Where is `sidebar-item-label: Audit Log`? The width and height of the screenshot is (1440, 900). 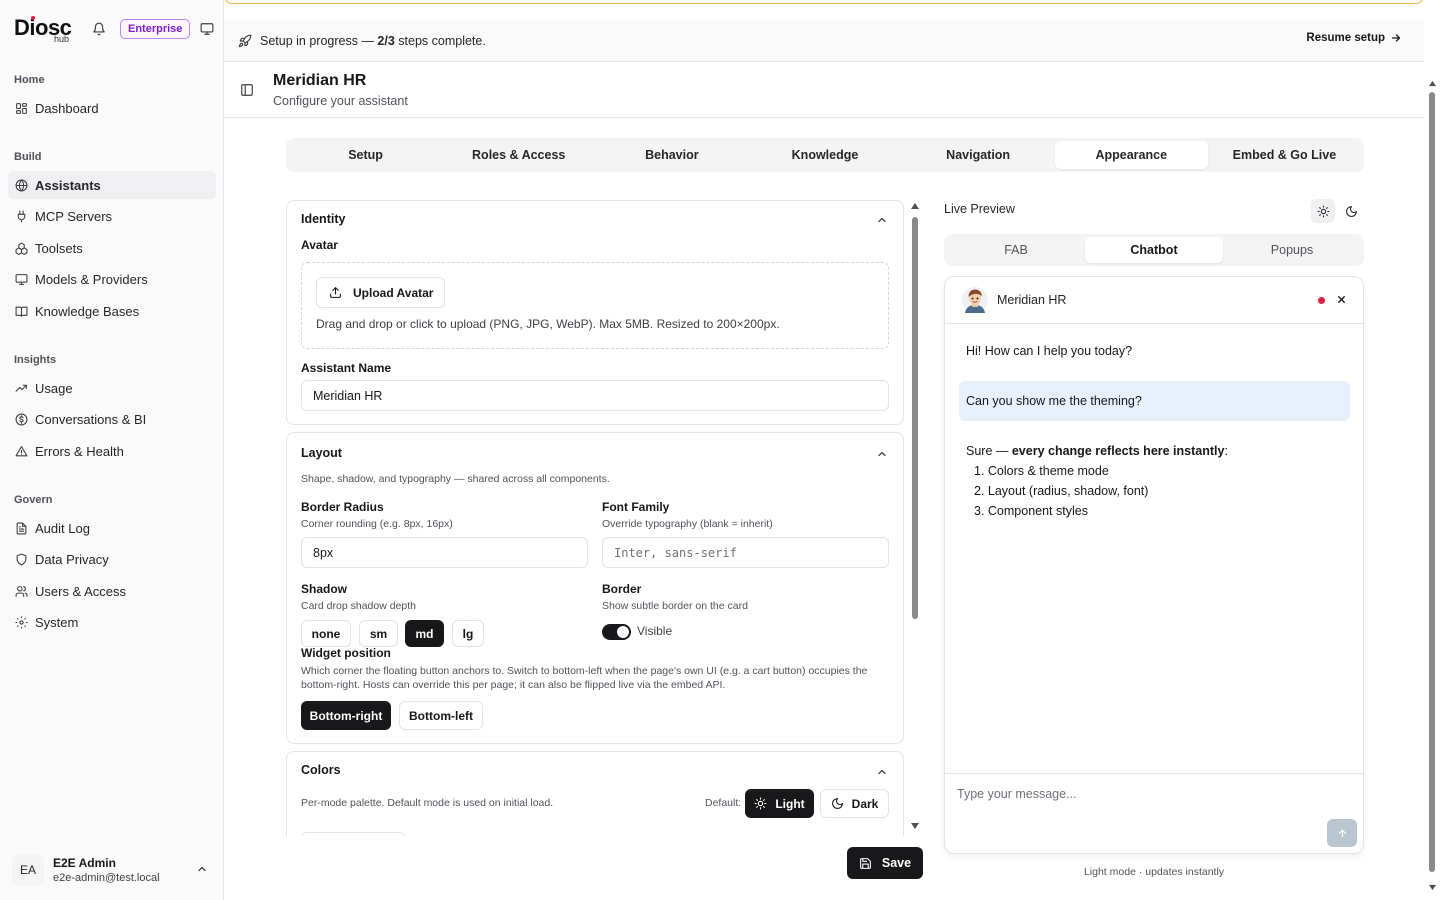 sidebar-item-label: Audit Log is located at coordinates (62, 528).